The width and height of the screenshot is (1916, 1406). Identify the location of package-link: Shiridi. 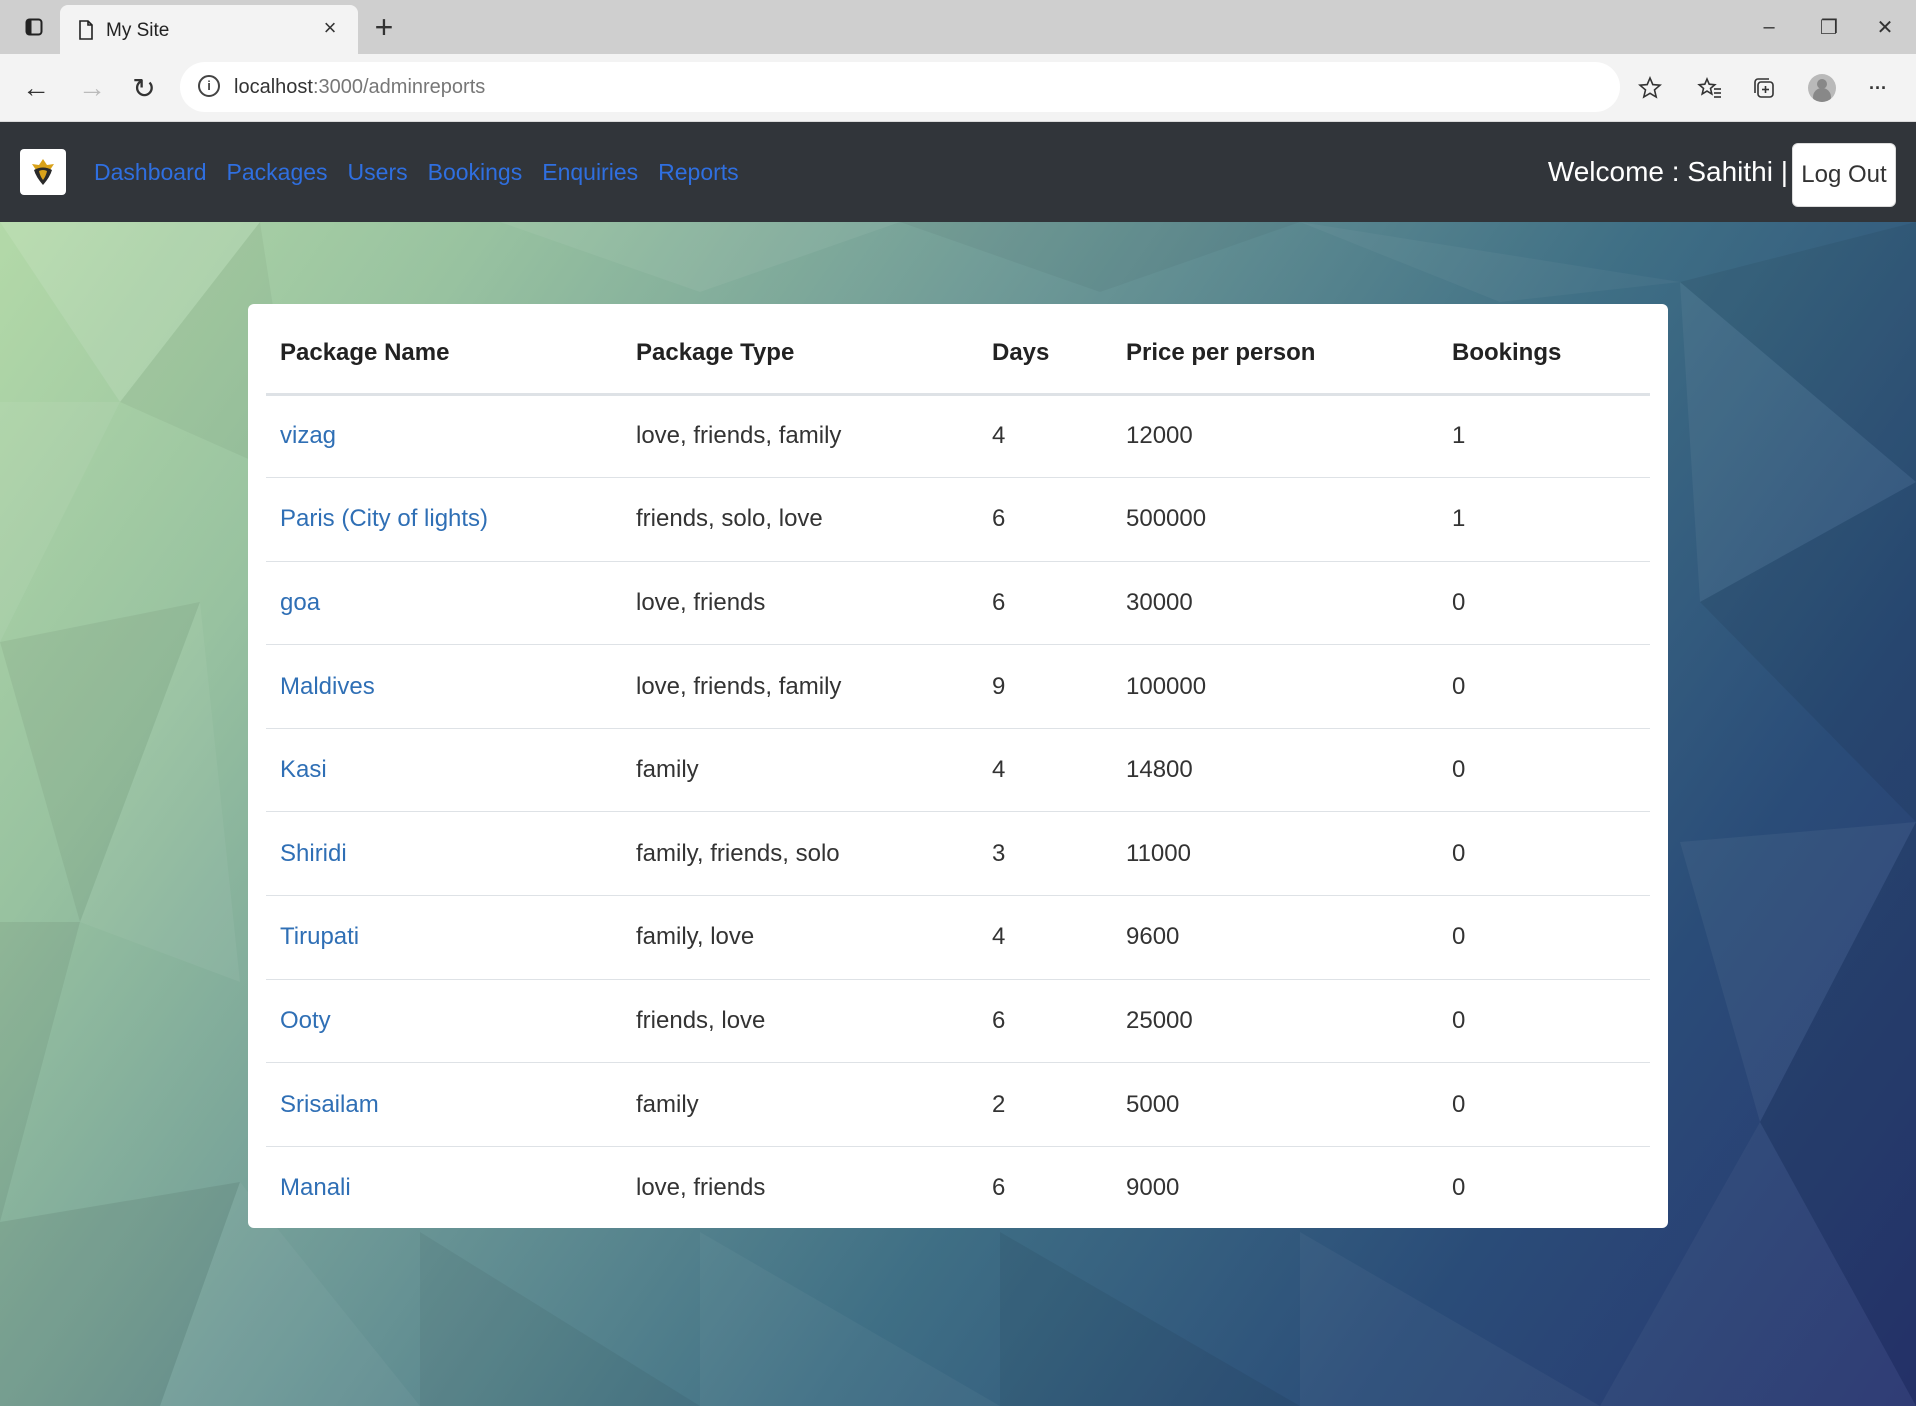
(313, 853).